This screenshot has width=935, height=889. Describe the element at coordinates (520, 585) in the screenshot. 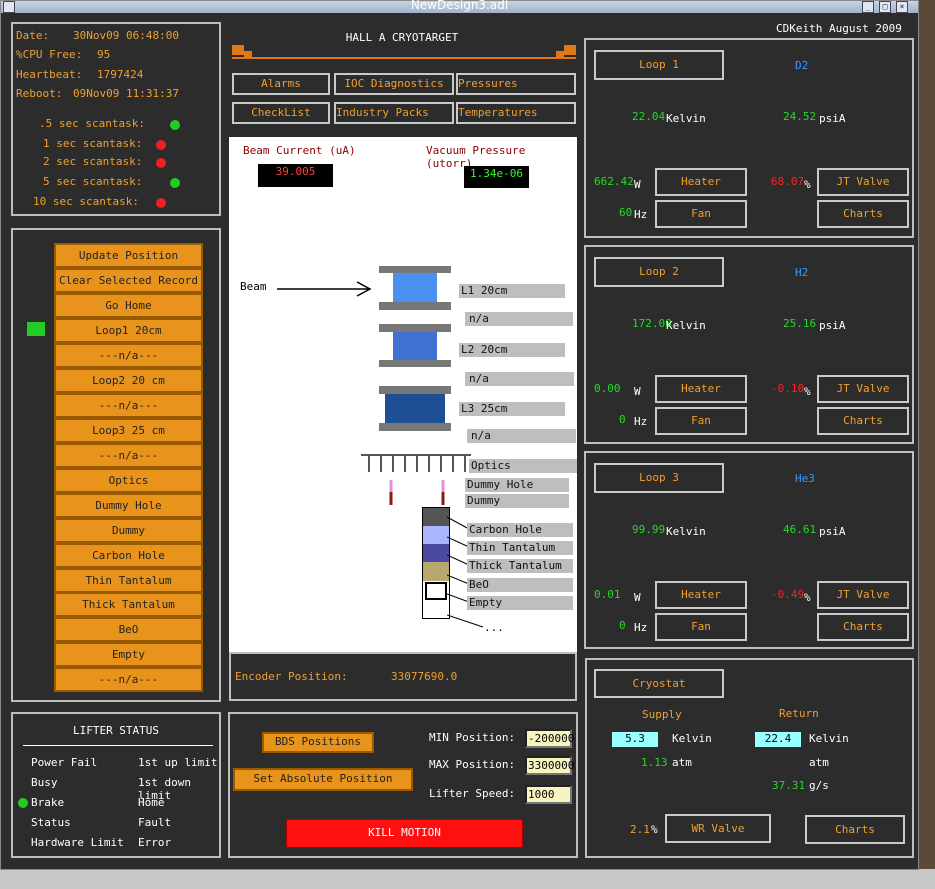

I see `beo-label: BeO` at that location.